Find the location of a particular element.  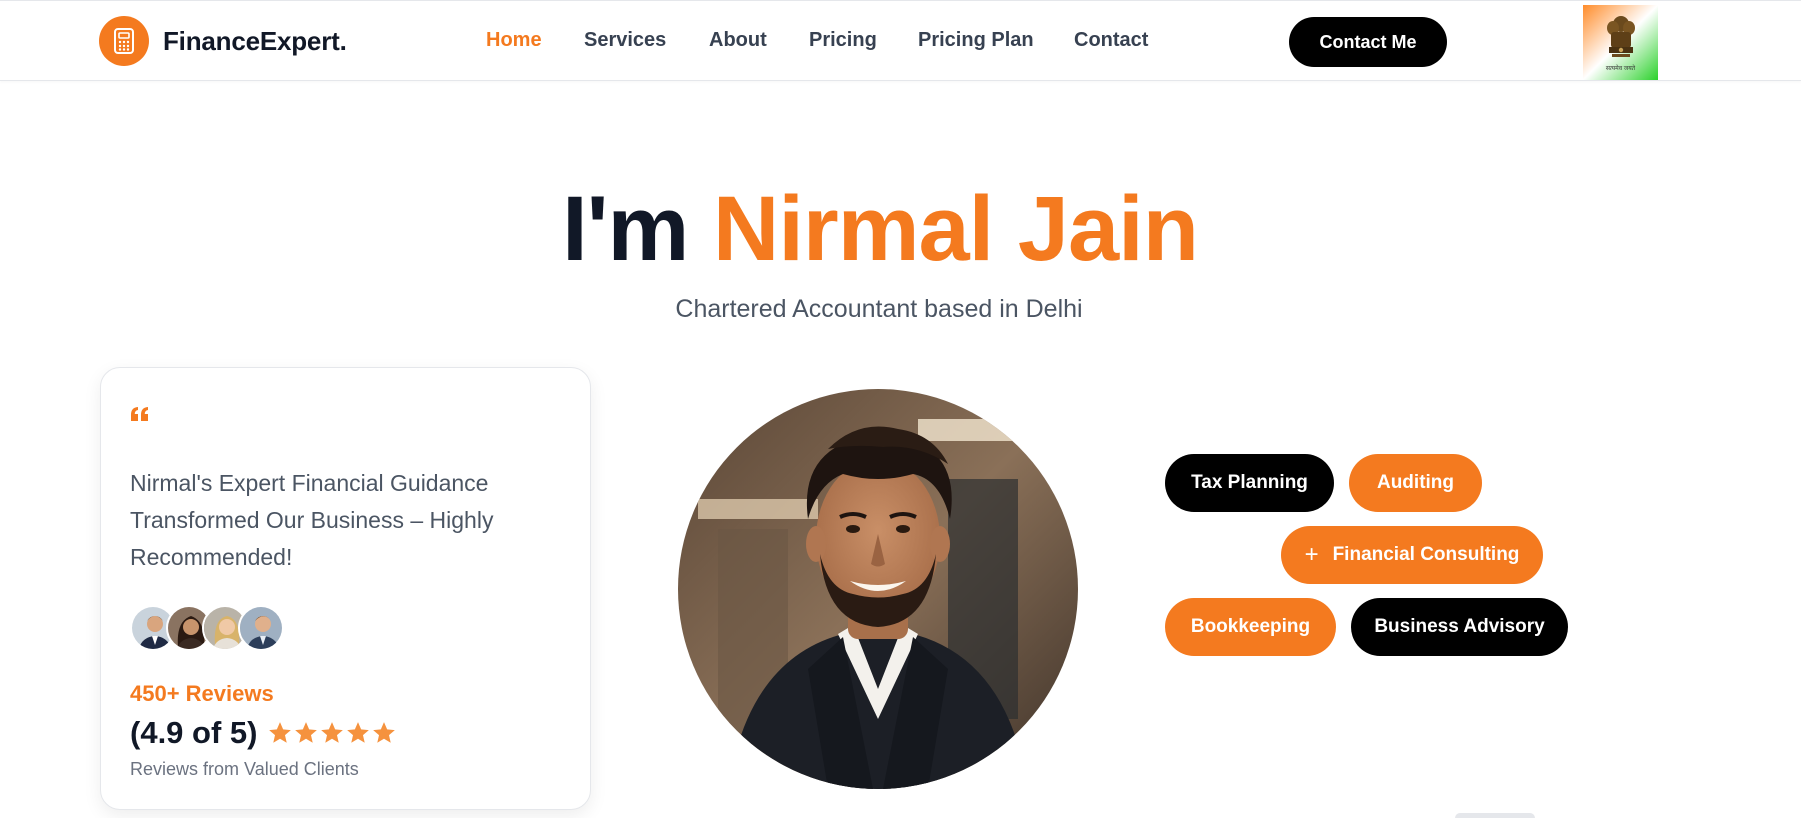

tag-bookkeeping: Bookkeeping is located at coordinates (1250, 627).